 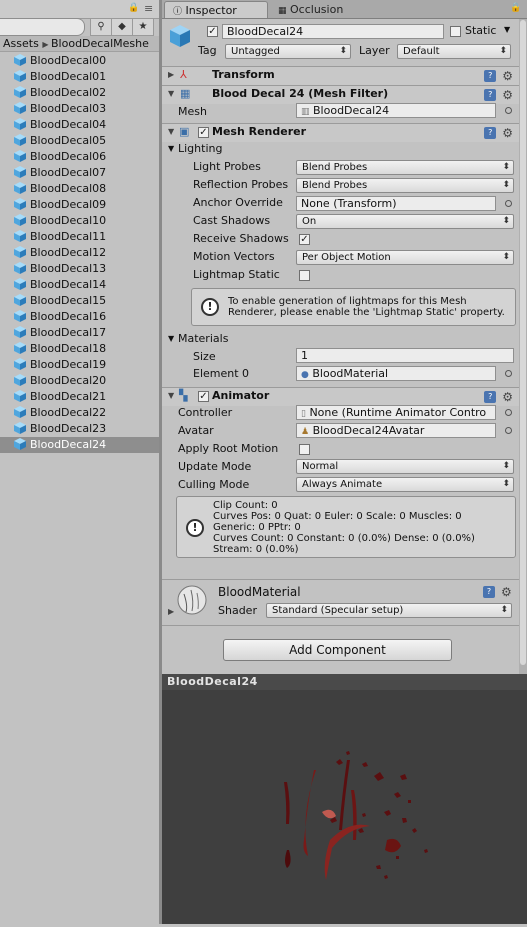 I want to click on file-list-item: BloodDecal12, so click(x=79, y=253).